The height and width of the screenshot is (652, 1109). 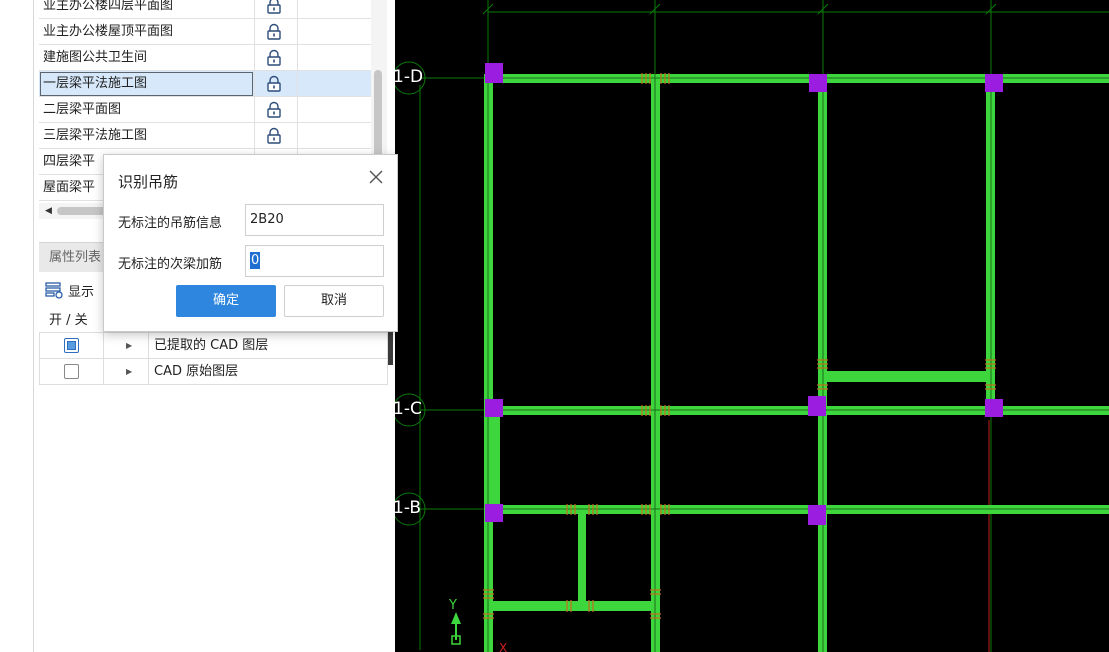 What do you see at coordinates (95, 57) in the screenshot?
I see `drawing-name: 建施图公共卫生间` at bounding box center [95, 57].